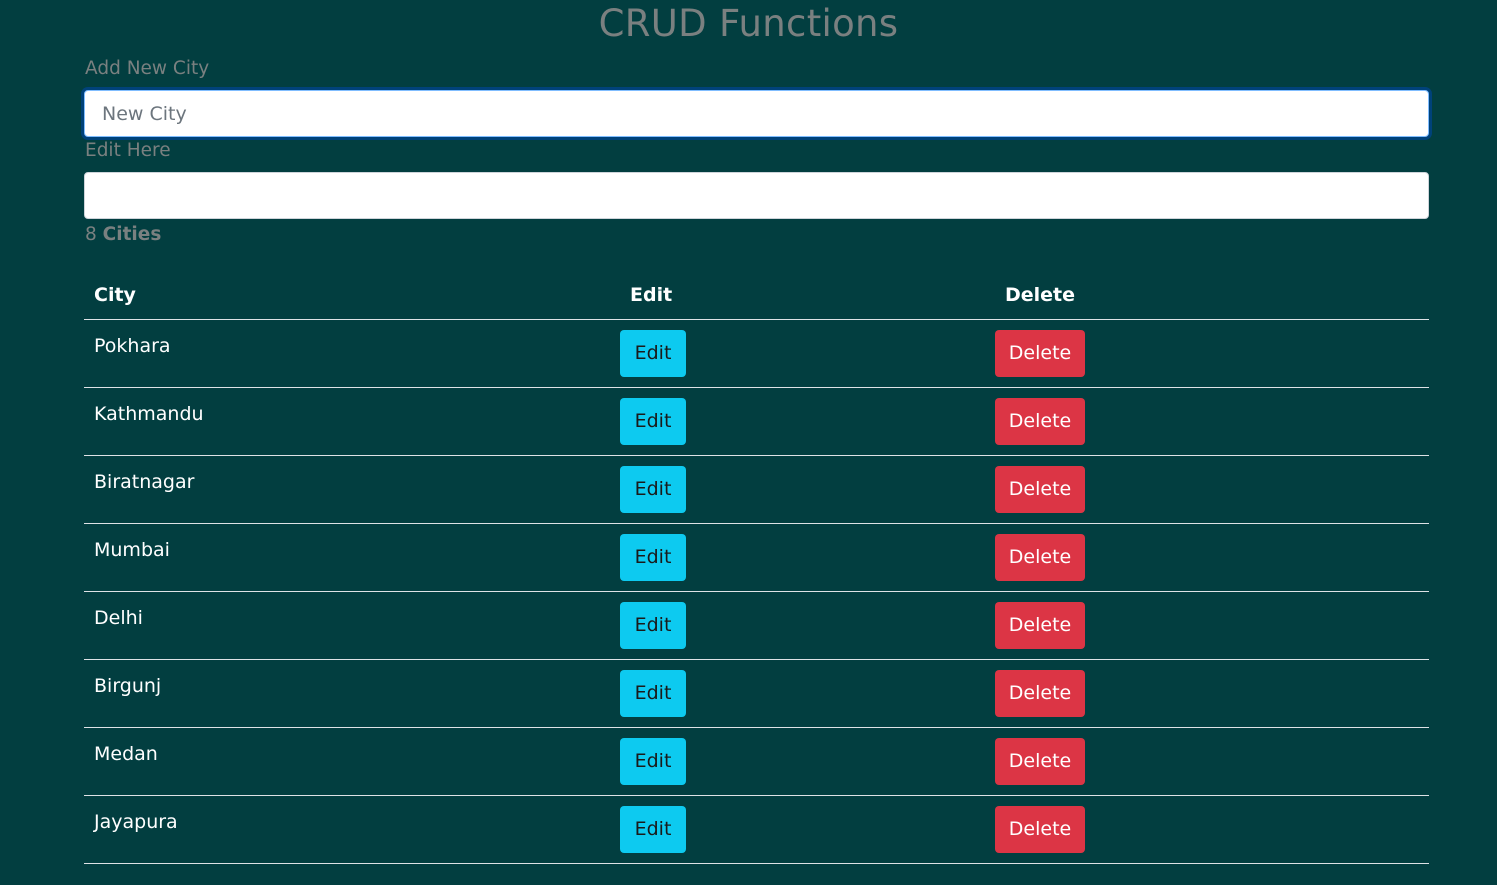  What do you see at coordinates (352, 829) in the screenshot?
I see `city-name: Jayapura` at bounding box center [352, 829].